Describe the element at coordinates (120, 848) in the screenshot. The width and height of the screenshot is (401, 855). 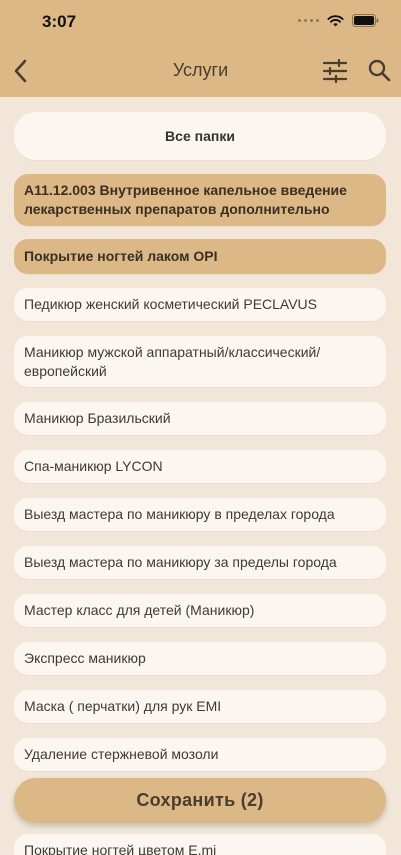
I see `service-label: Покрытие ногтей цветом E.mi` at that location.